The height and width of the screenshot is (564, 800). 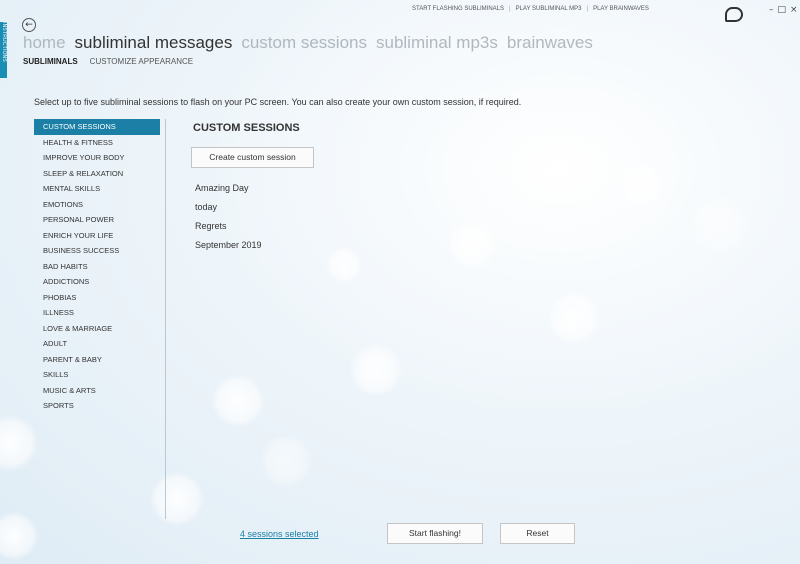 What do you see at coordinates (97, 251) in the screenshot?
I see `category-item-business-success: BUSINESS SUCCESS` at bounding box center [97, 251].